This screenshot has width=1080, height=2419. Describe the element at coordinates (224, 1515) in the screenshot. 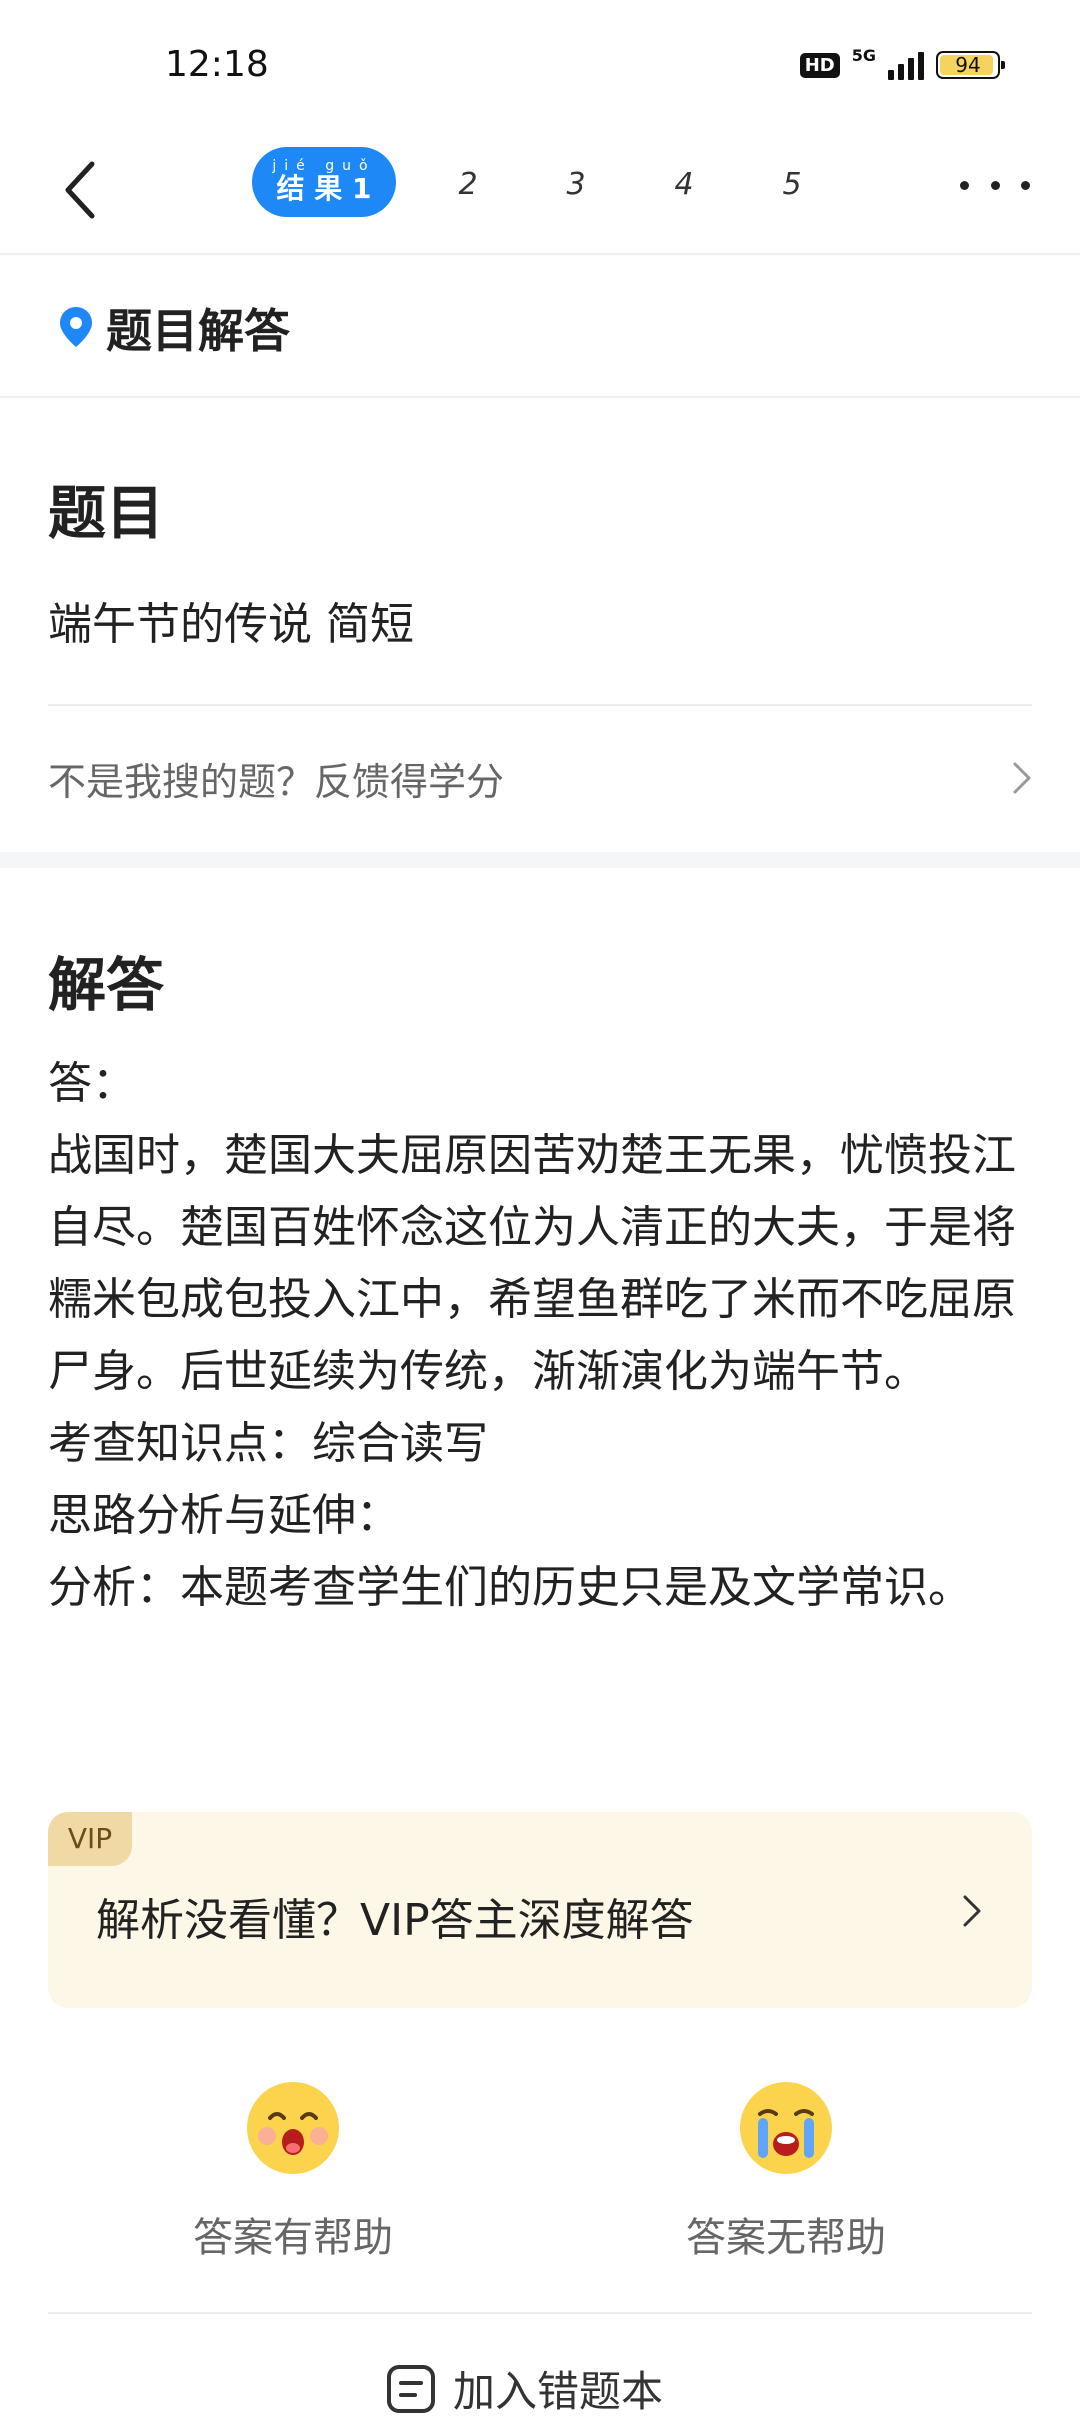

I see `answer-line: 思路分析与延伸：` at that location.